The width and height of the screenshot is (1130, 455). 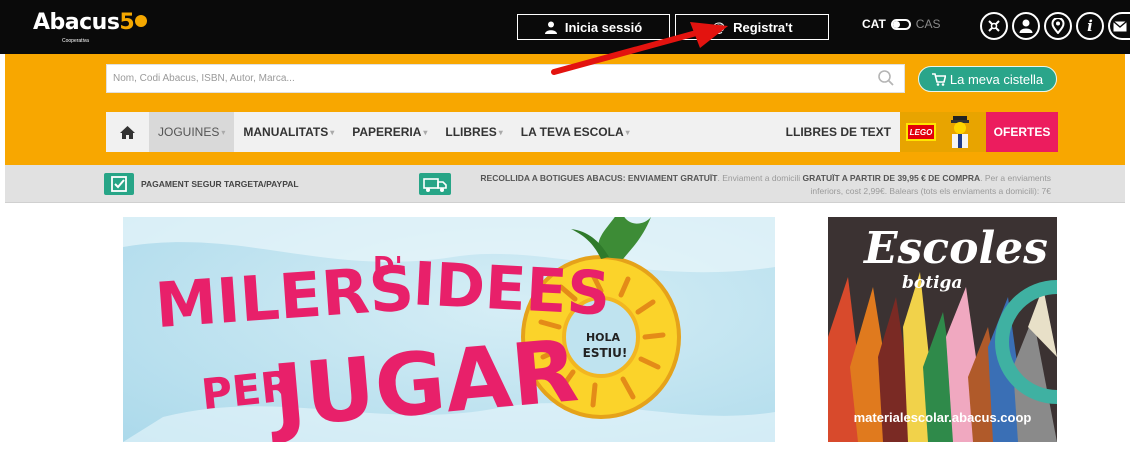 I want to click on site-logo: Abacus5, so click(x=90, y=22).